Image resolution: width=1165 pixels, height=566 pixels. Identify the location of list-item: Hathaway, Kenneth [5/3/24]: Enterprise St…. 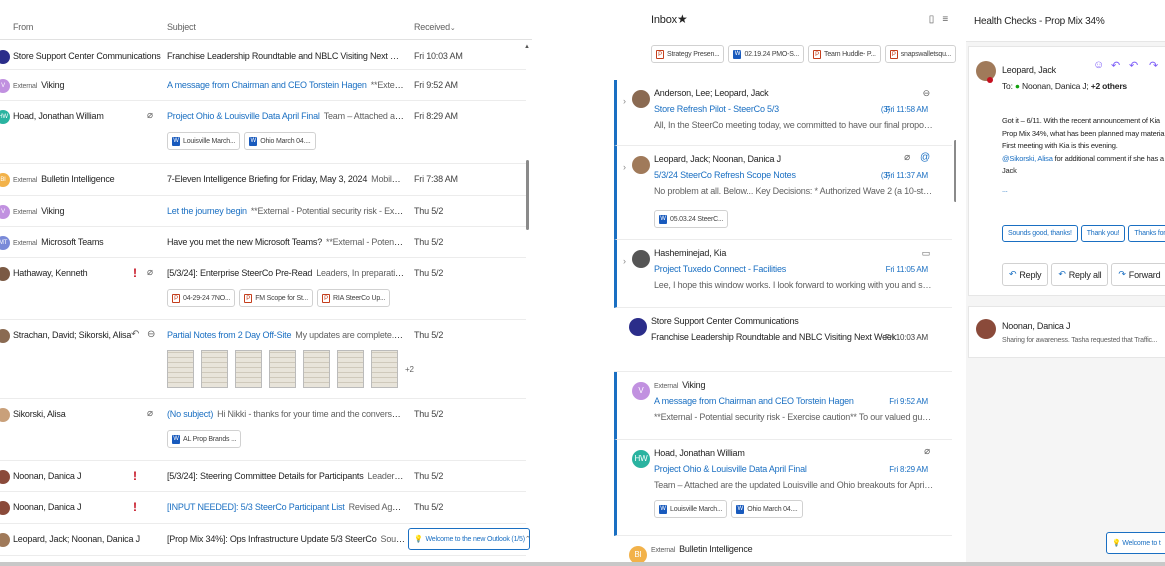
(263, 289).